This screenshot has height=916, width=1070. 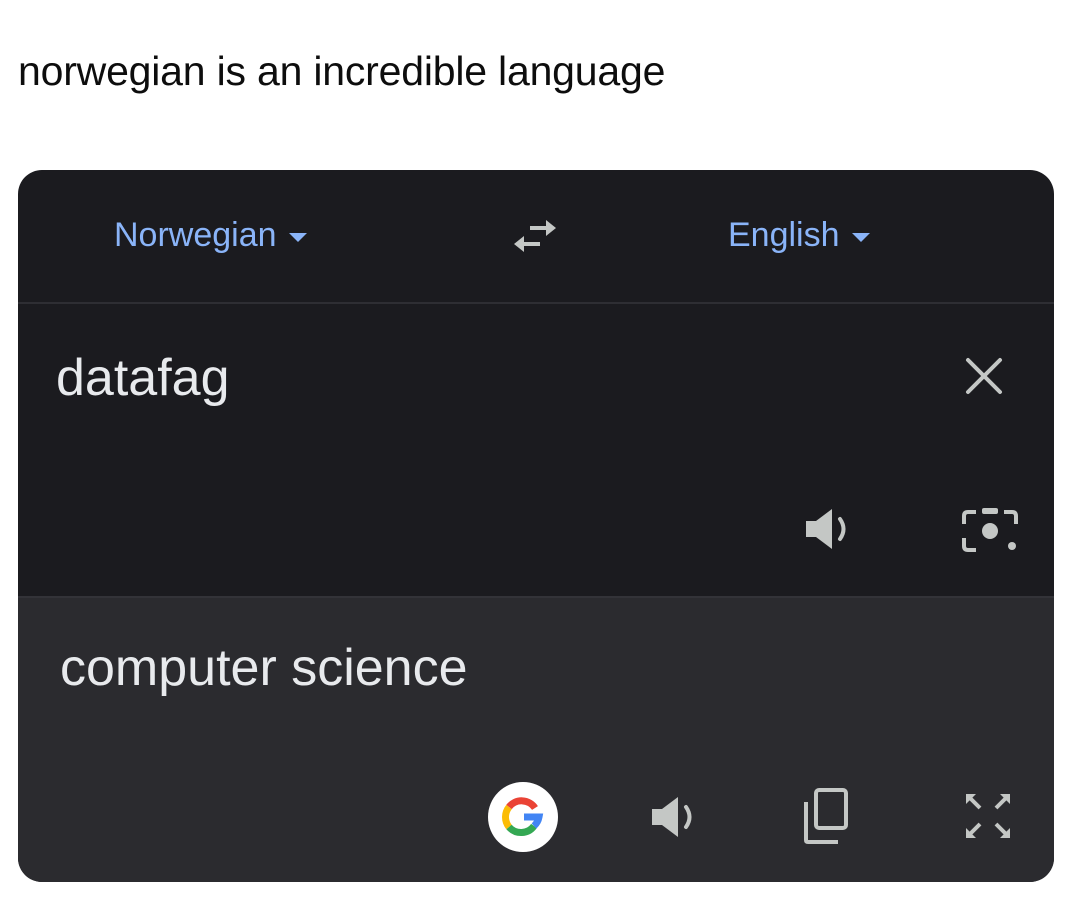 I want to click on copy-translation-button, so click(x=826, y=816).